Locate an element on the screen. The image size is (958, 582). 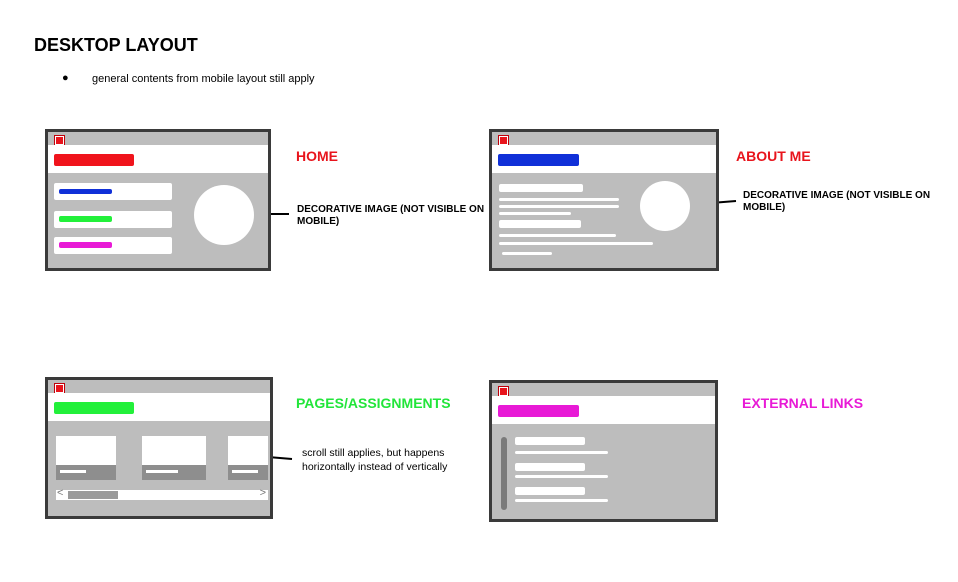
links-title-bar is located at coordinates (538, 411).